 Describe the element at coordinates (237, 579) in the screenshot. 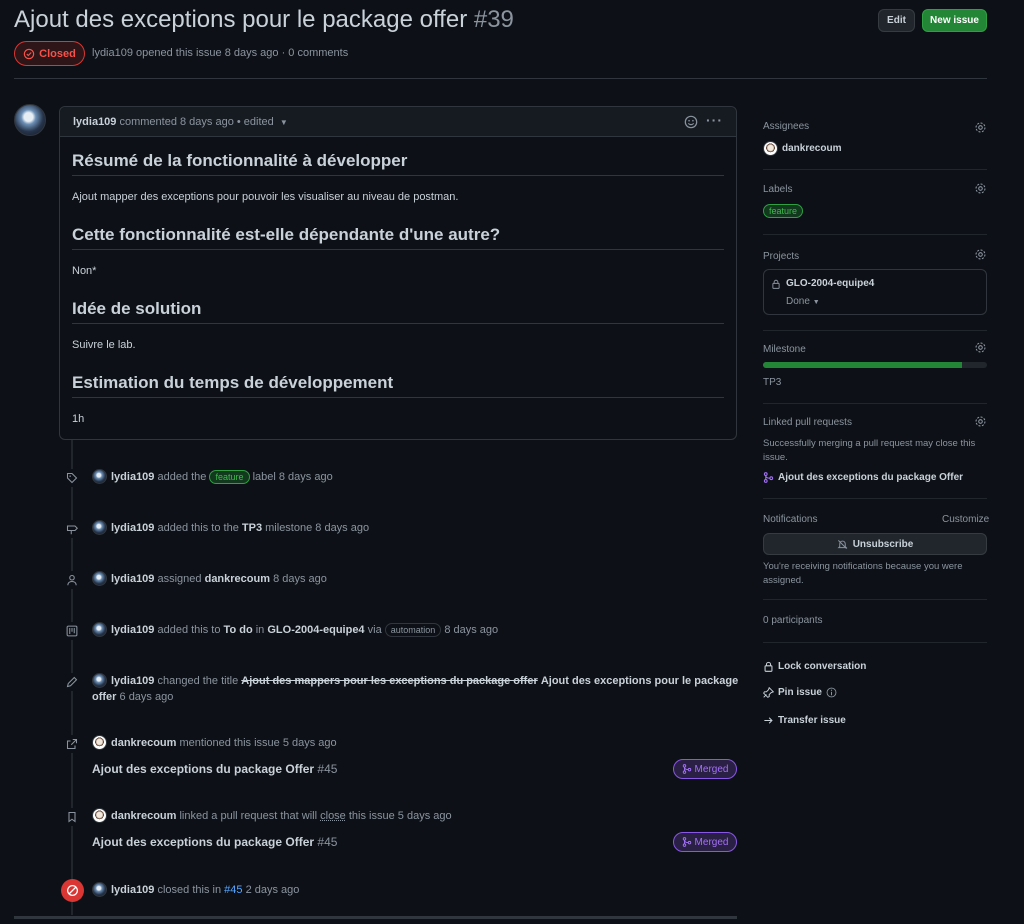

I see `assignee-link: dankrecoum` at that location.